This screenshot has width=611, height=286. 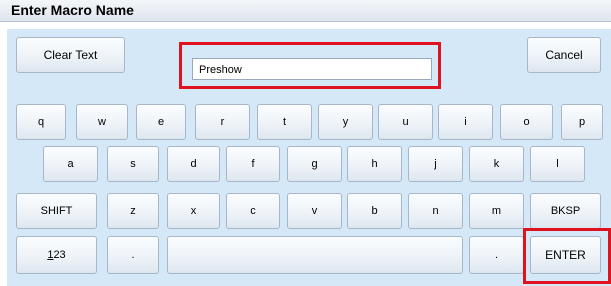 What do you see at coordinates (59, 255) in the screenshot?
I see `numbers-mode-label: 23` at bounding box center [59, 255].